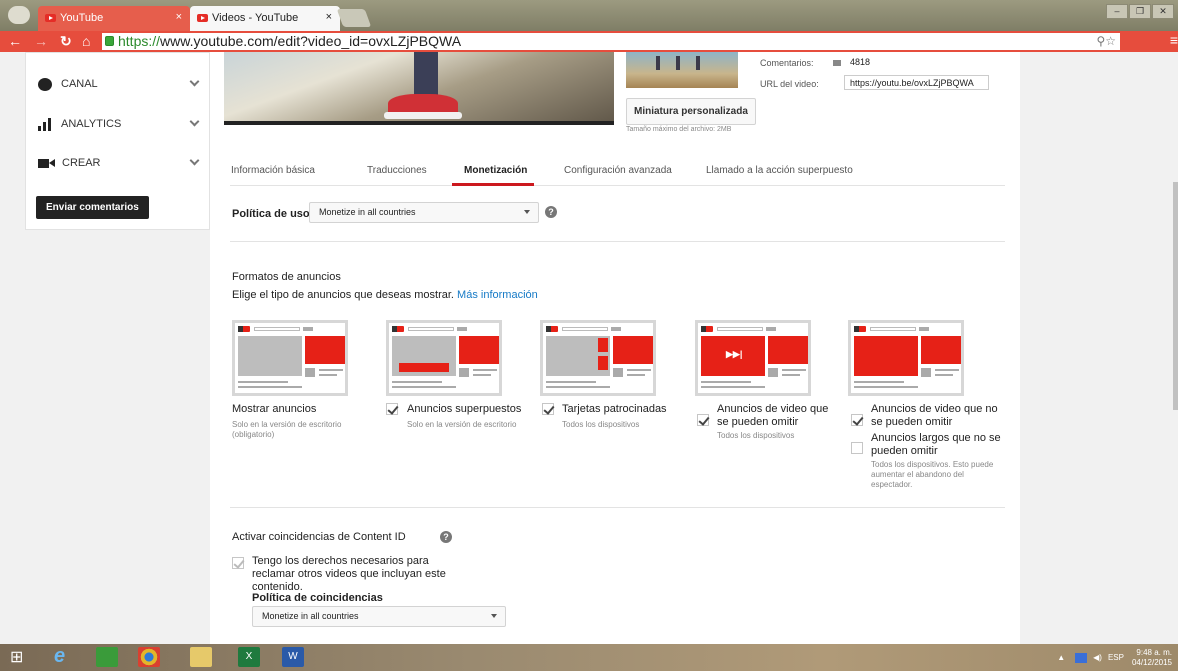  Describe the element at coordinates (493, 184) in the screenshot. I see `active-tab-indicator` at that location.